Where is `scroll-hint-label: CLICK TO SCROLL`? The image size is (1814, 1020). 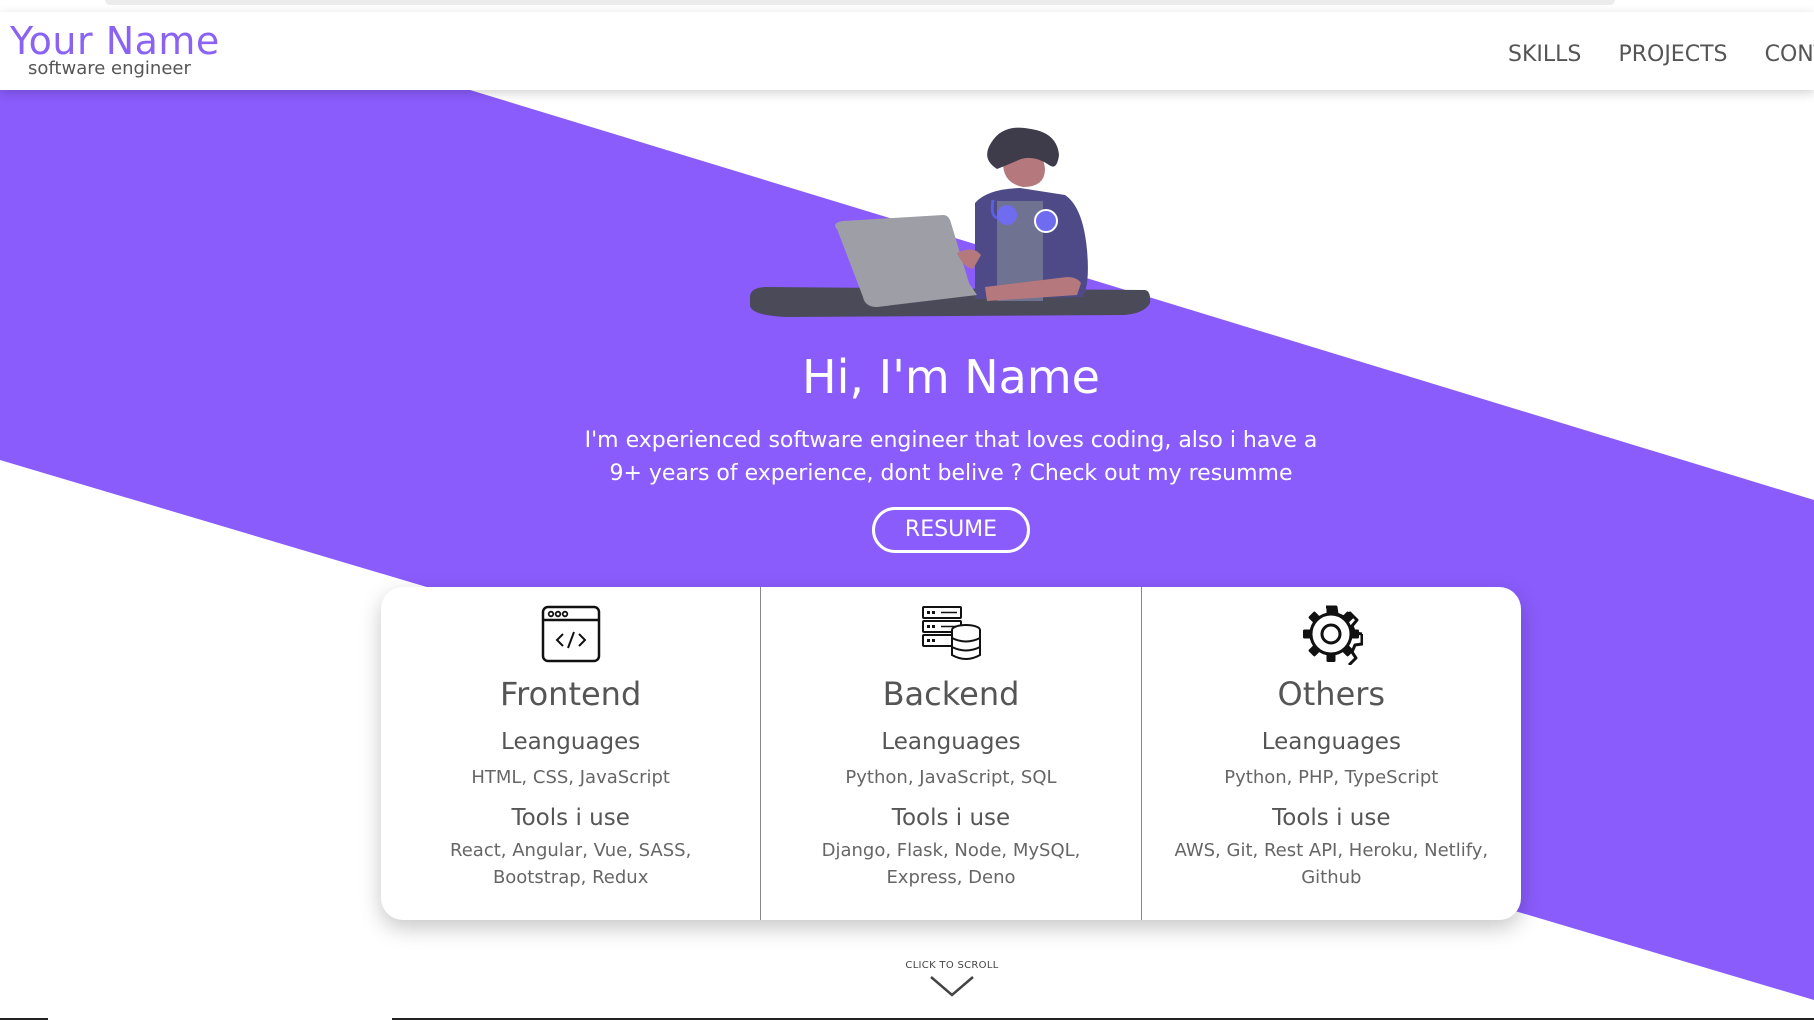
scroll-hint-label: CLICK TO SCROLL is located at coordinates (952, 965).